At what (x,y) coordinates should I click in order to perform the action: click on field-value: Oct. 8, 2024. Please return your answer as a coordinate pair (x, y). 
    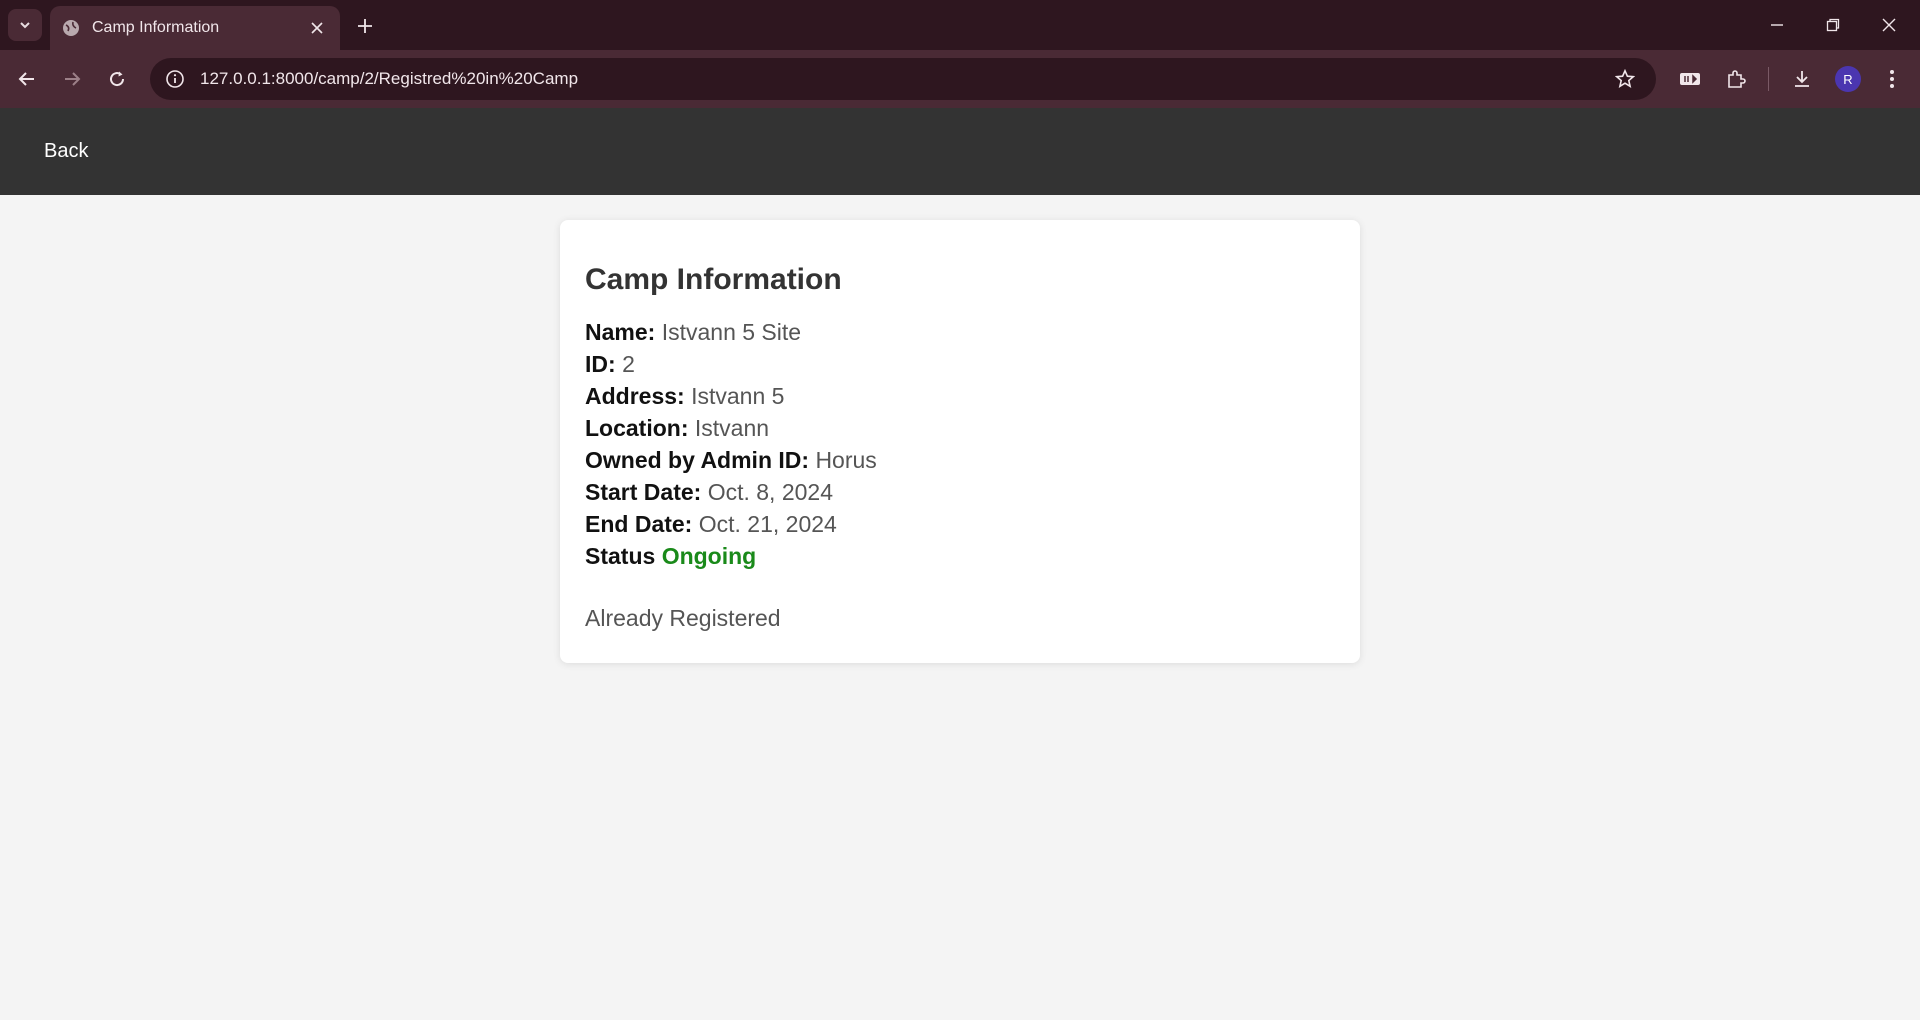
    Looking at the image, I should click on (770, 492).